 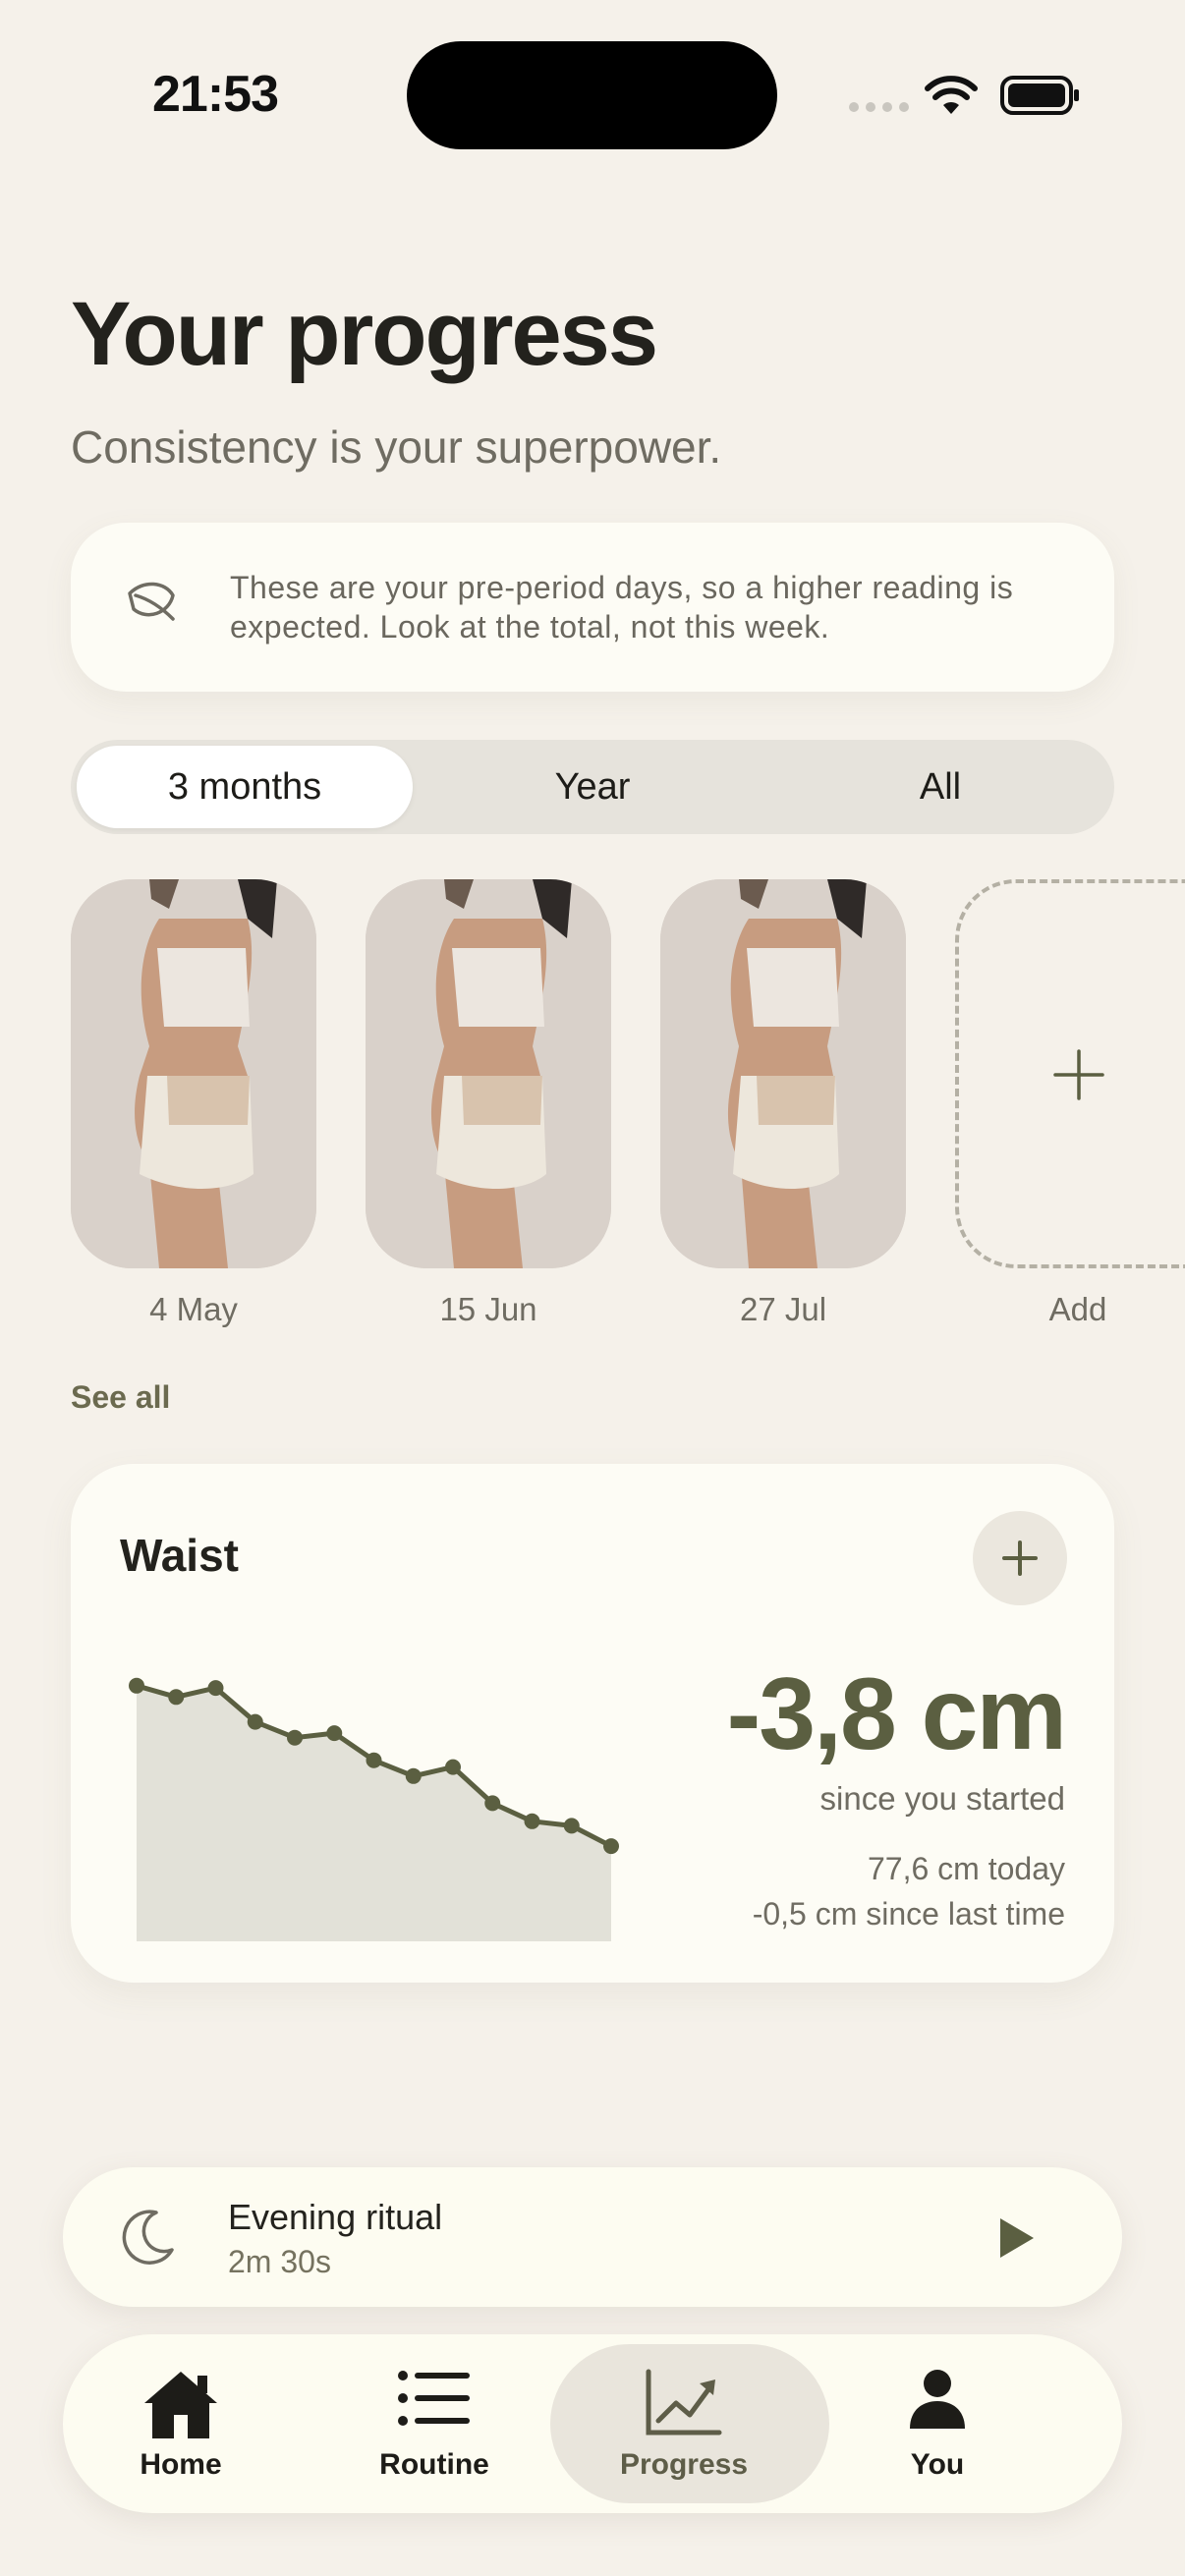 I want to click on waist-change-caption: since you started, so click(x=942, y=1798).